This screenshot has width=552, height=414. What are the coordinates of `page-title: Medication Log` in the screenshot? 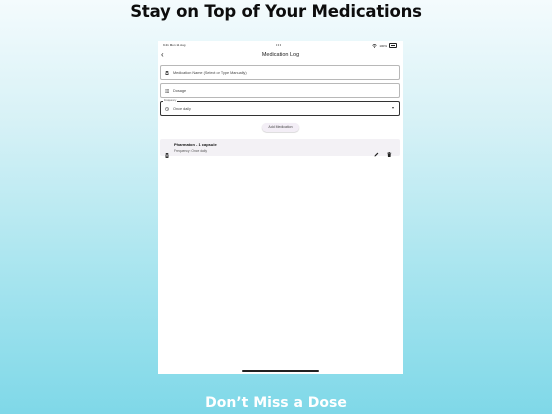 It's located at (280, 55).